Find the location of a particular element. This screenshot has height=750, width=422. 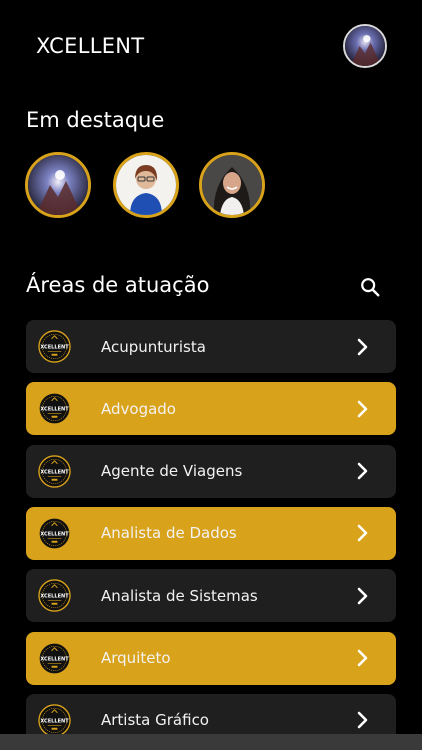

area-item-label: Analista de Sistemas is located at coordinates (179, 595).